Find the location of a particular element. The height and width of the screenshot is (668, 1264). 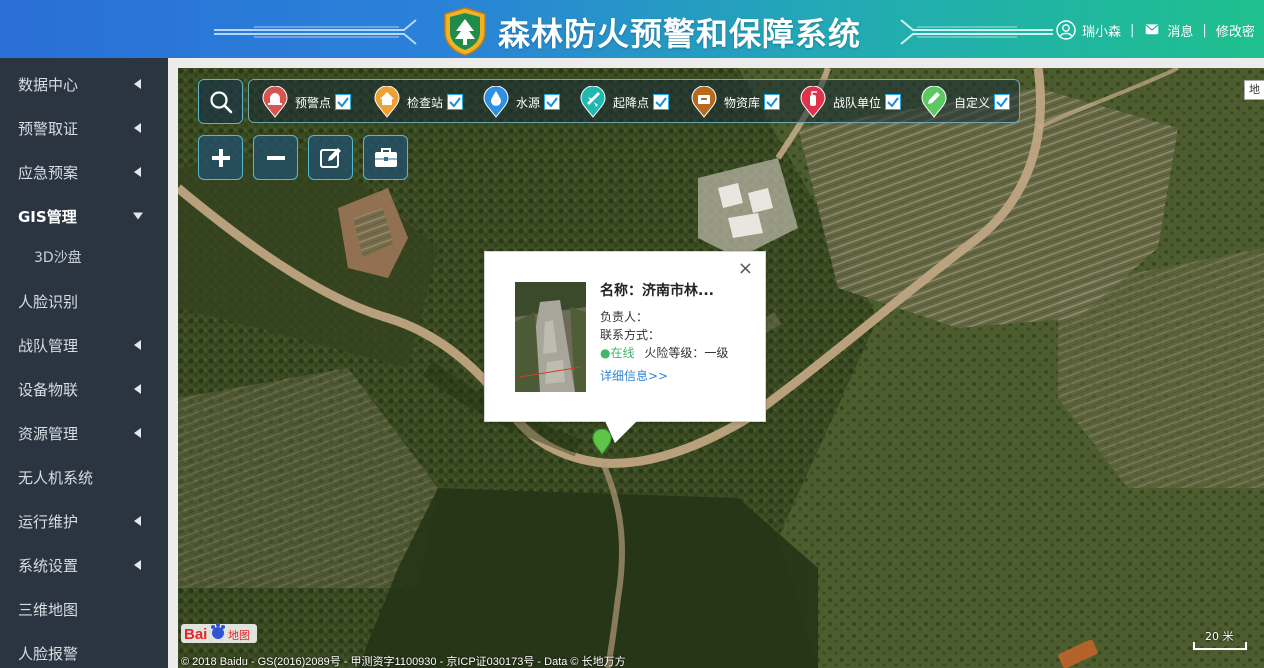

messages-link: 消息 is located at coordinates (1180, 30).